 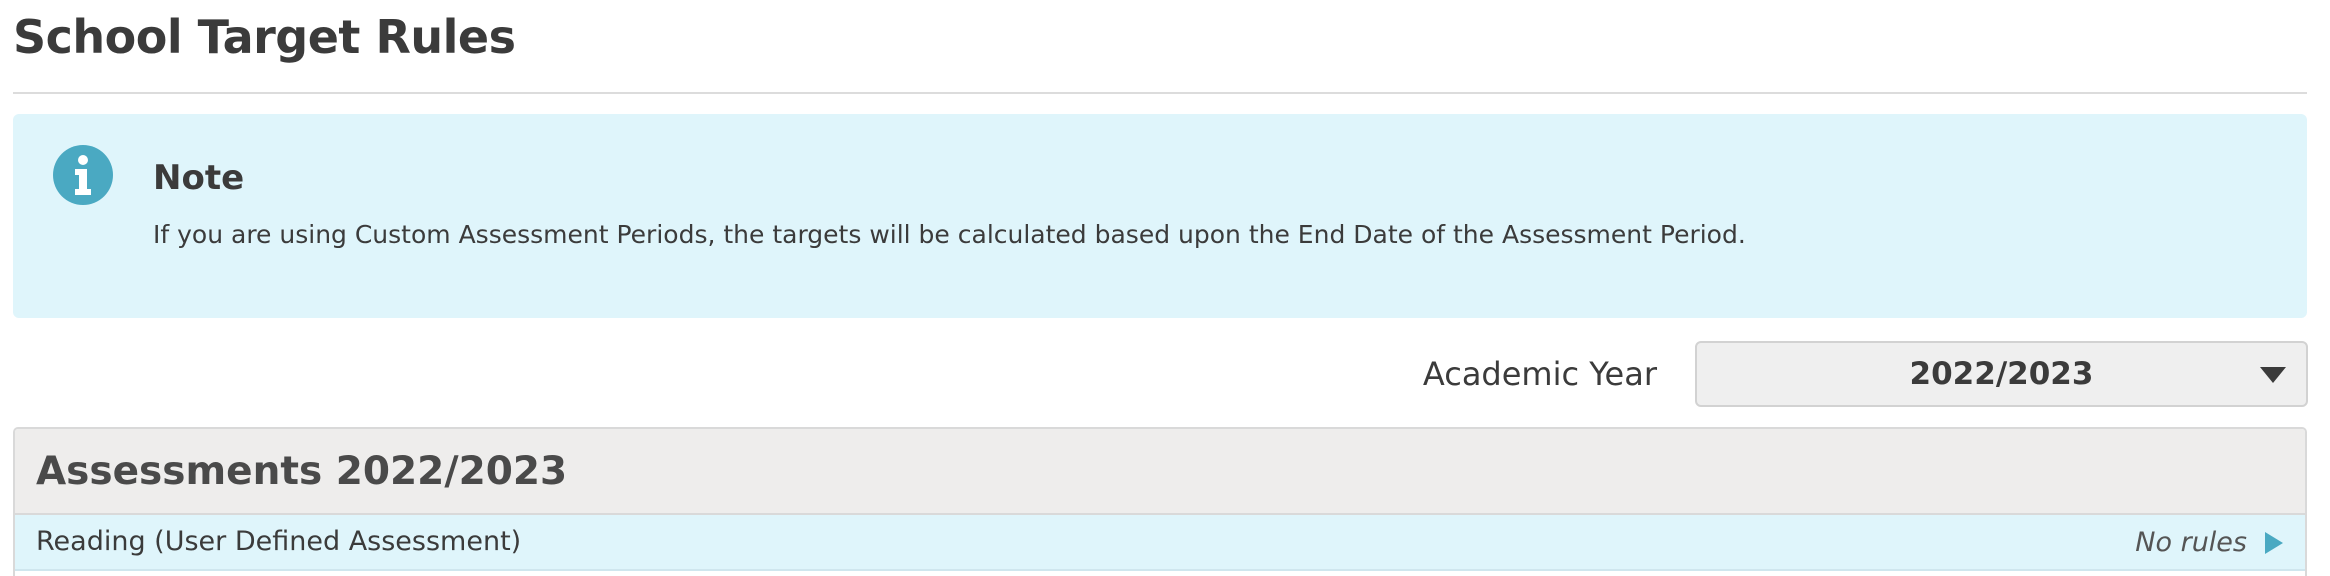 I want to click on play-icon, so click(x=2274, y=543).